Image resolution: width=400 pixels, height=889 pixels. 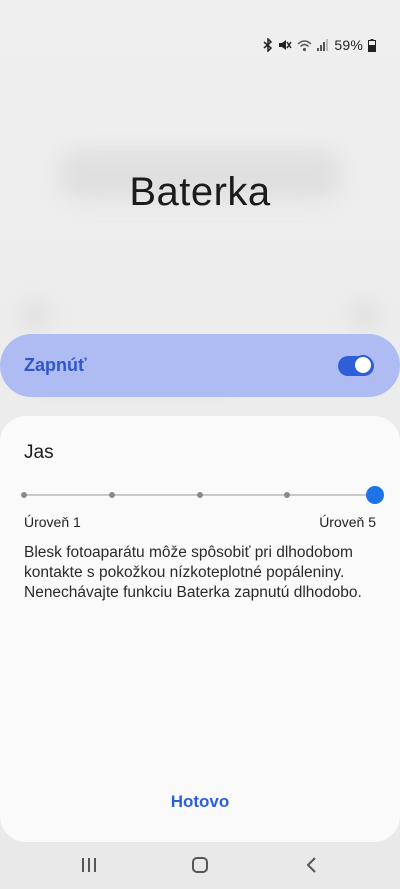 I want to click on flashlight-toggle, so click(x=356, y=365).